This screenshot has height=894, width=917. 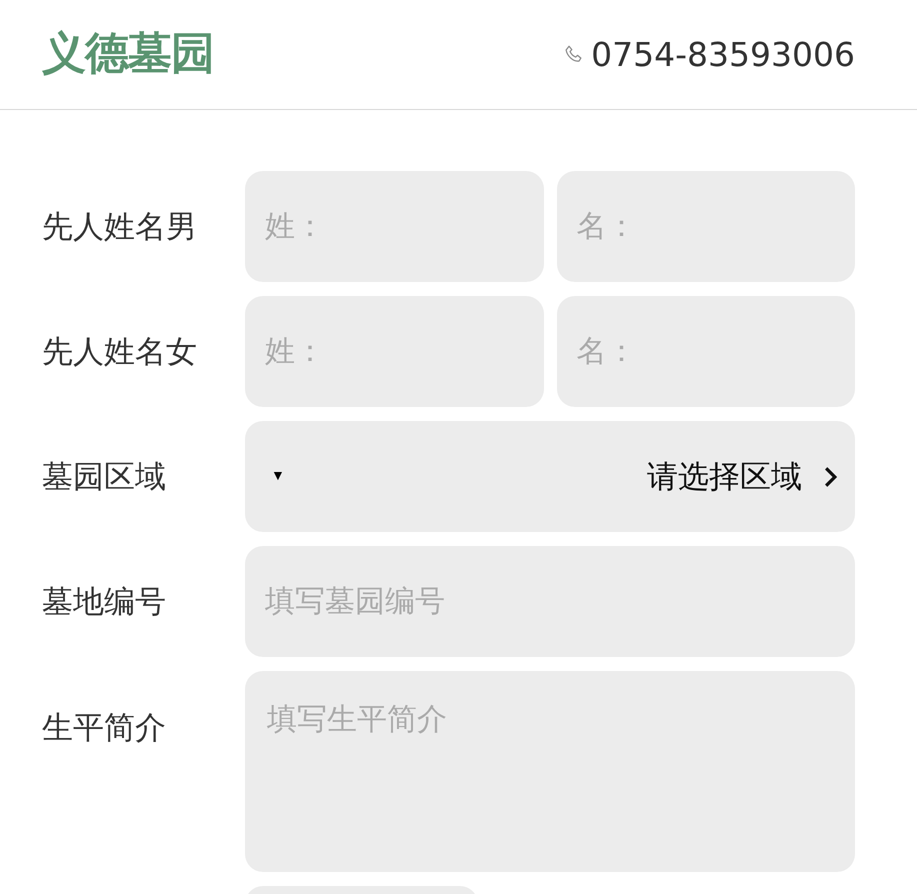 I want to click on chevron-right-icon, so click(x=830, y=477).